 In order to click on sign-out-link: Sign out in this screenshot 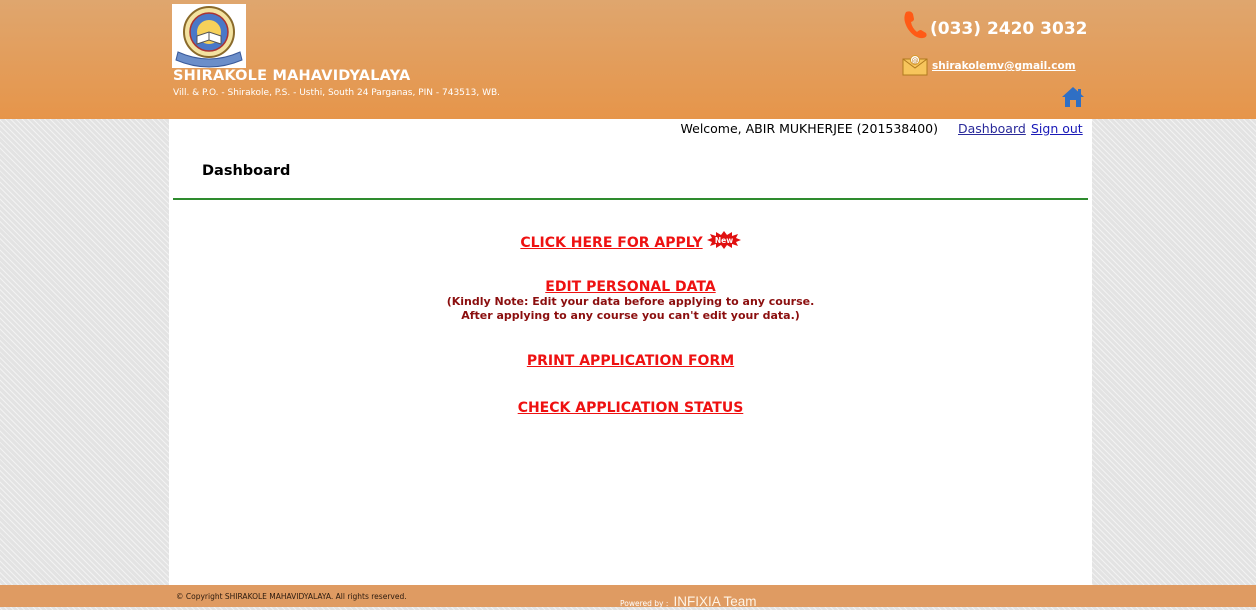, I will do `click(1057, 128)`.